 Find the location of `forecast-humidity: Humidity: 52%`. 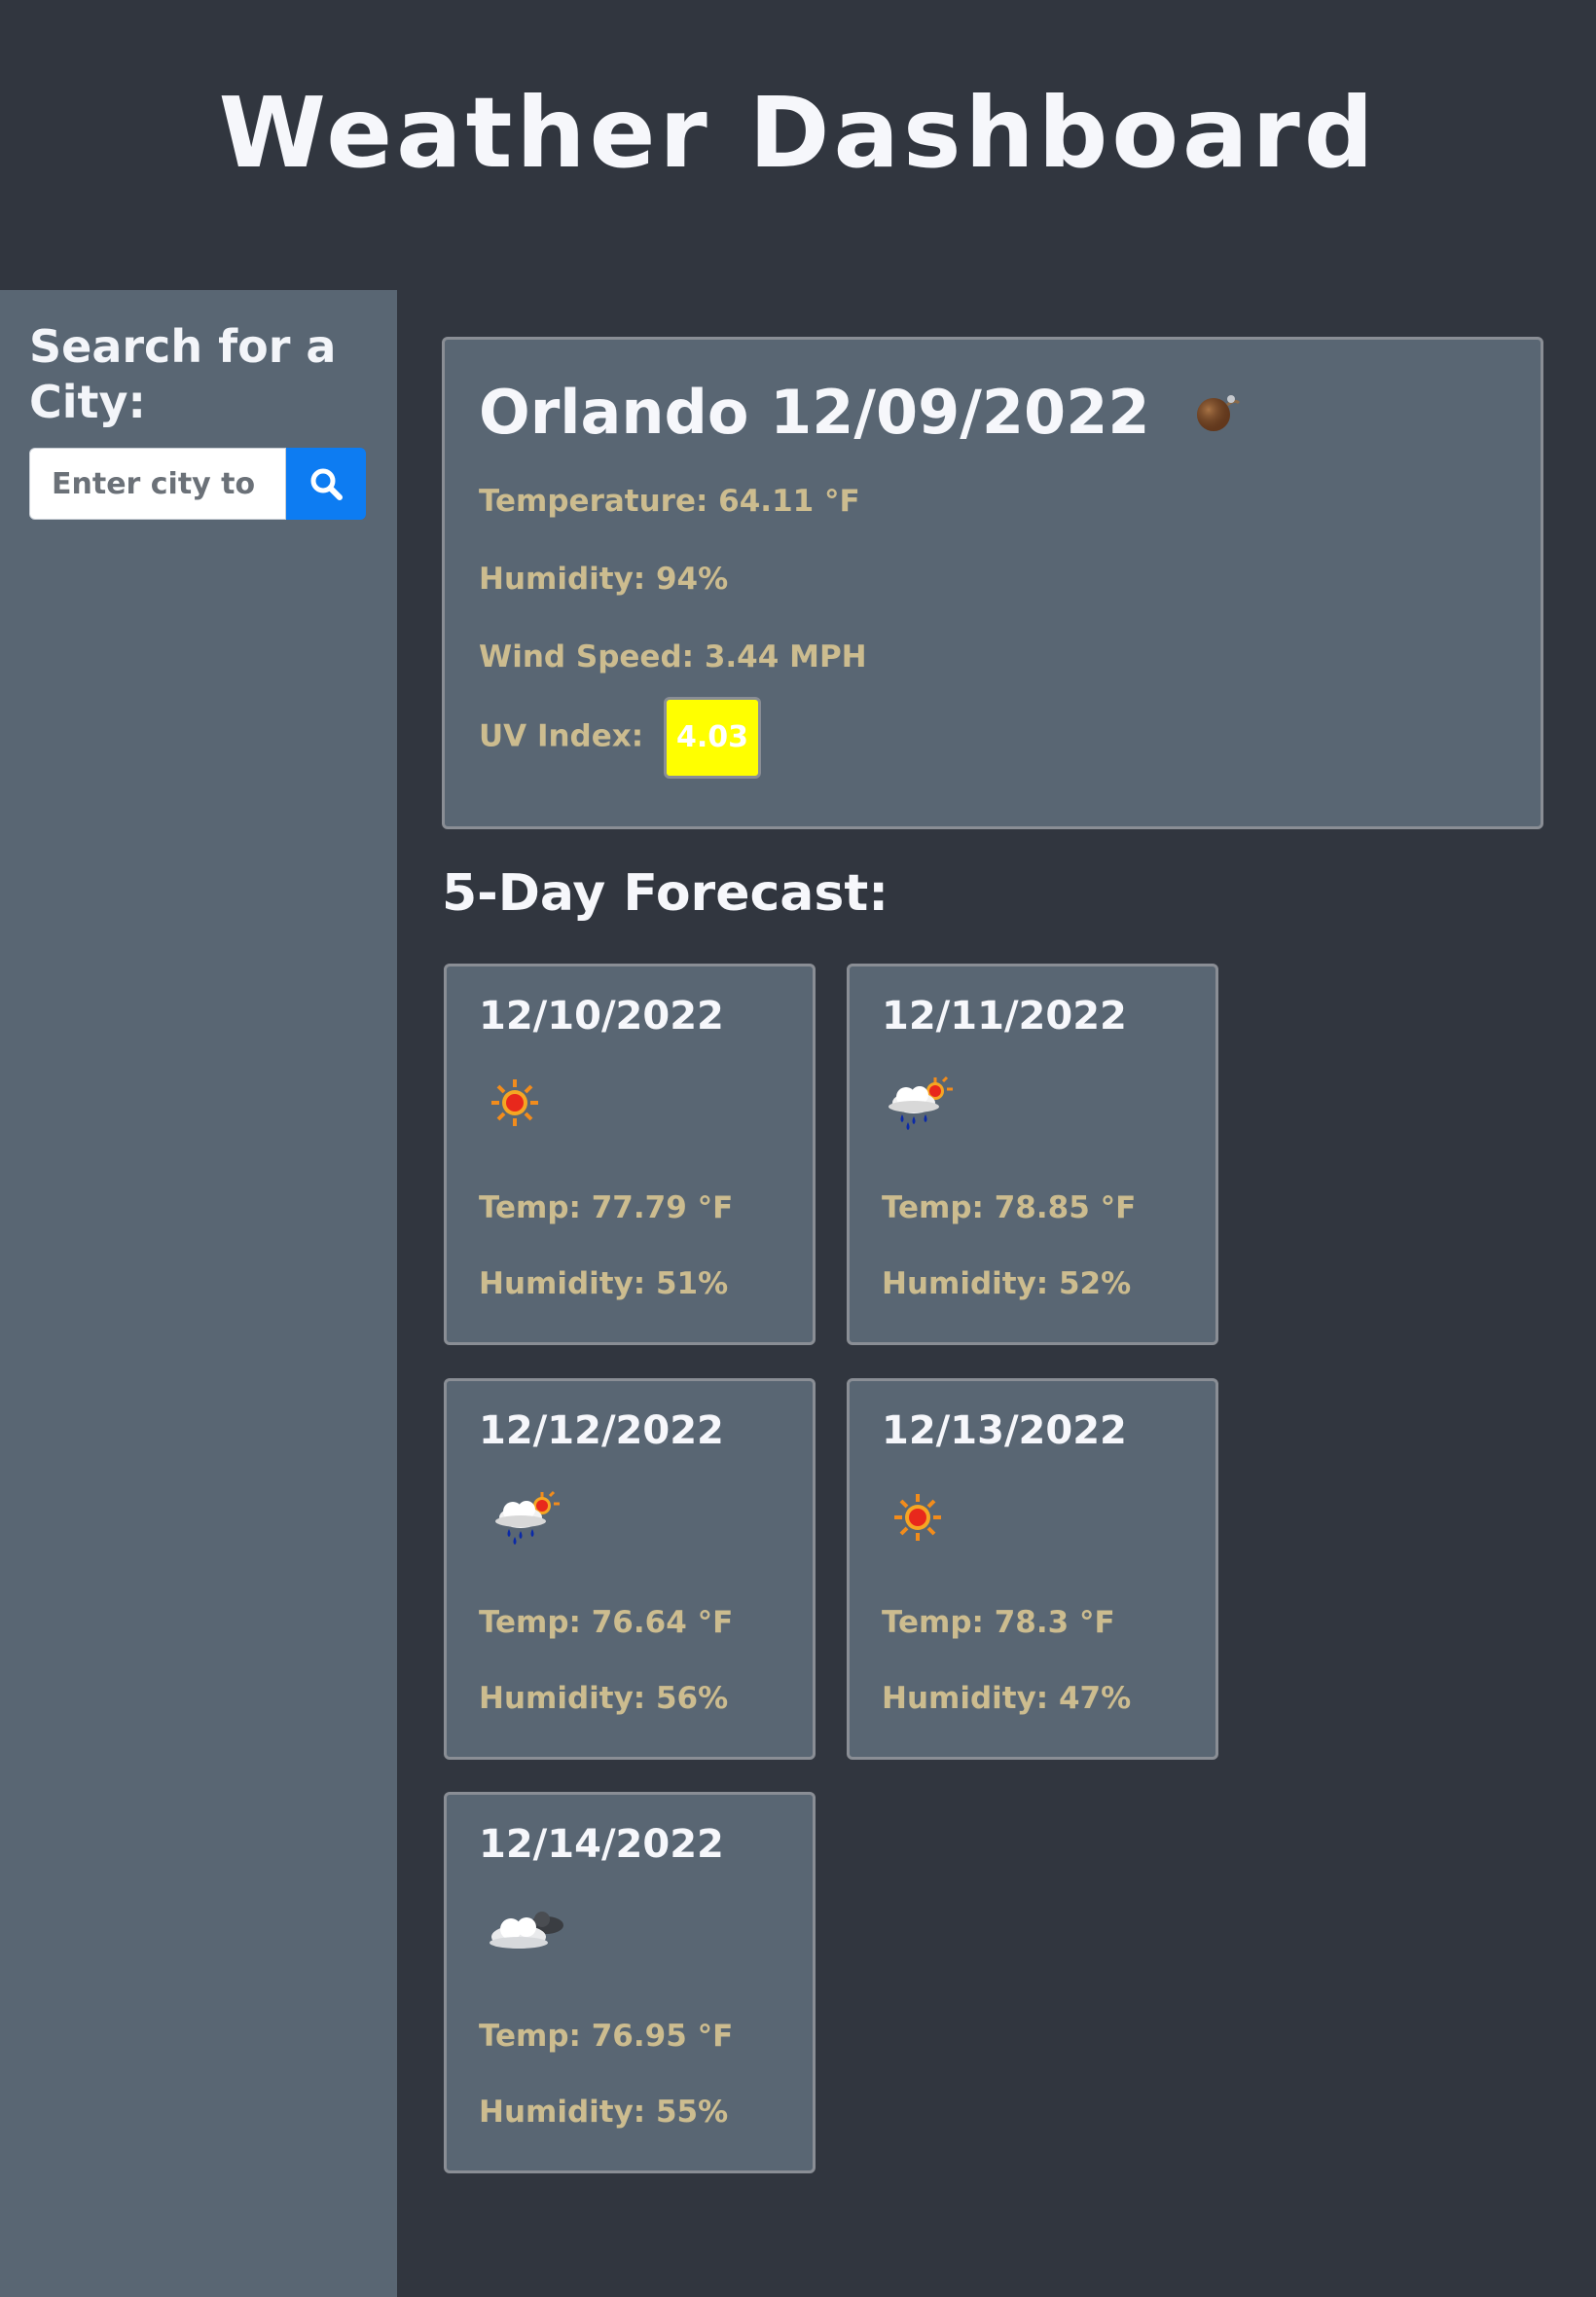

forecast-humidity: Humidity: 52% is located at coordinates (1007, 1283).